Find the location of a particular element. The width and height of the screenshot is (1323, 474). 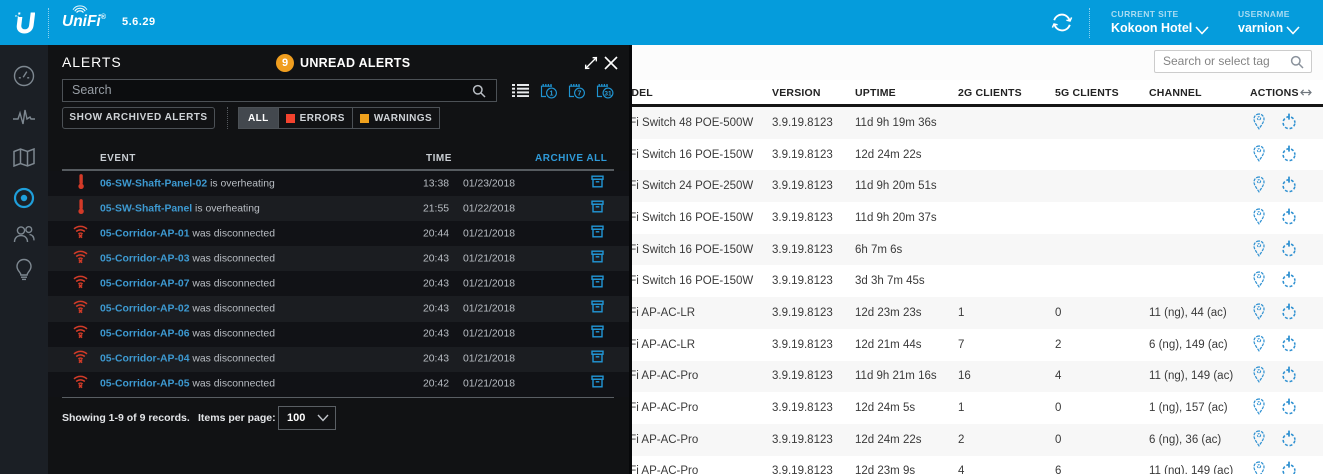

svg-text: 7 is located at coordinates (580, 94).